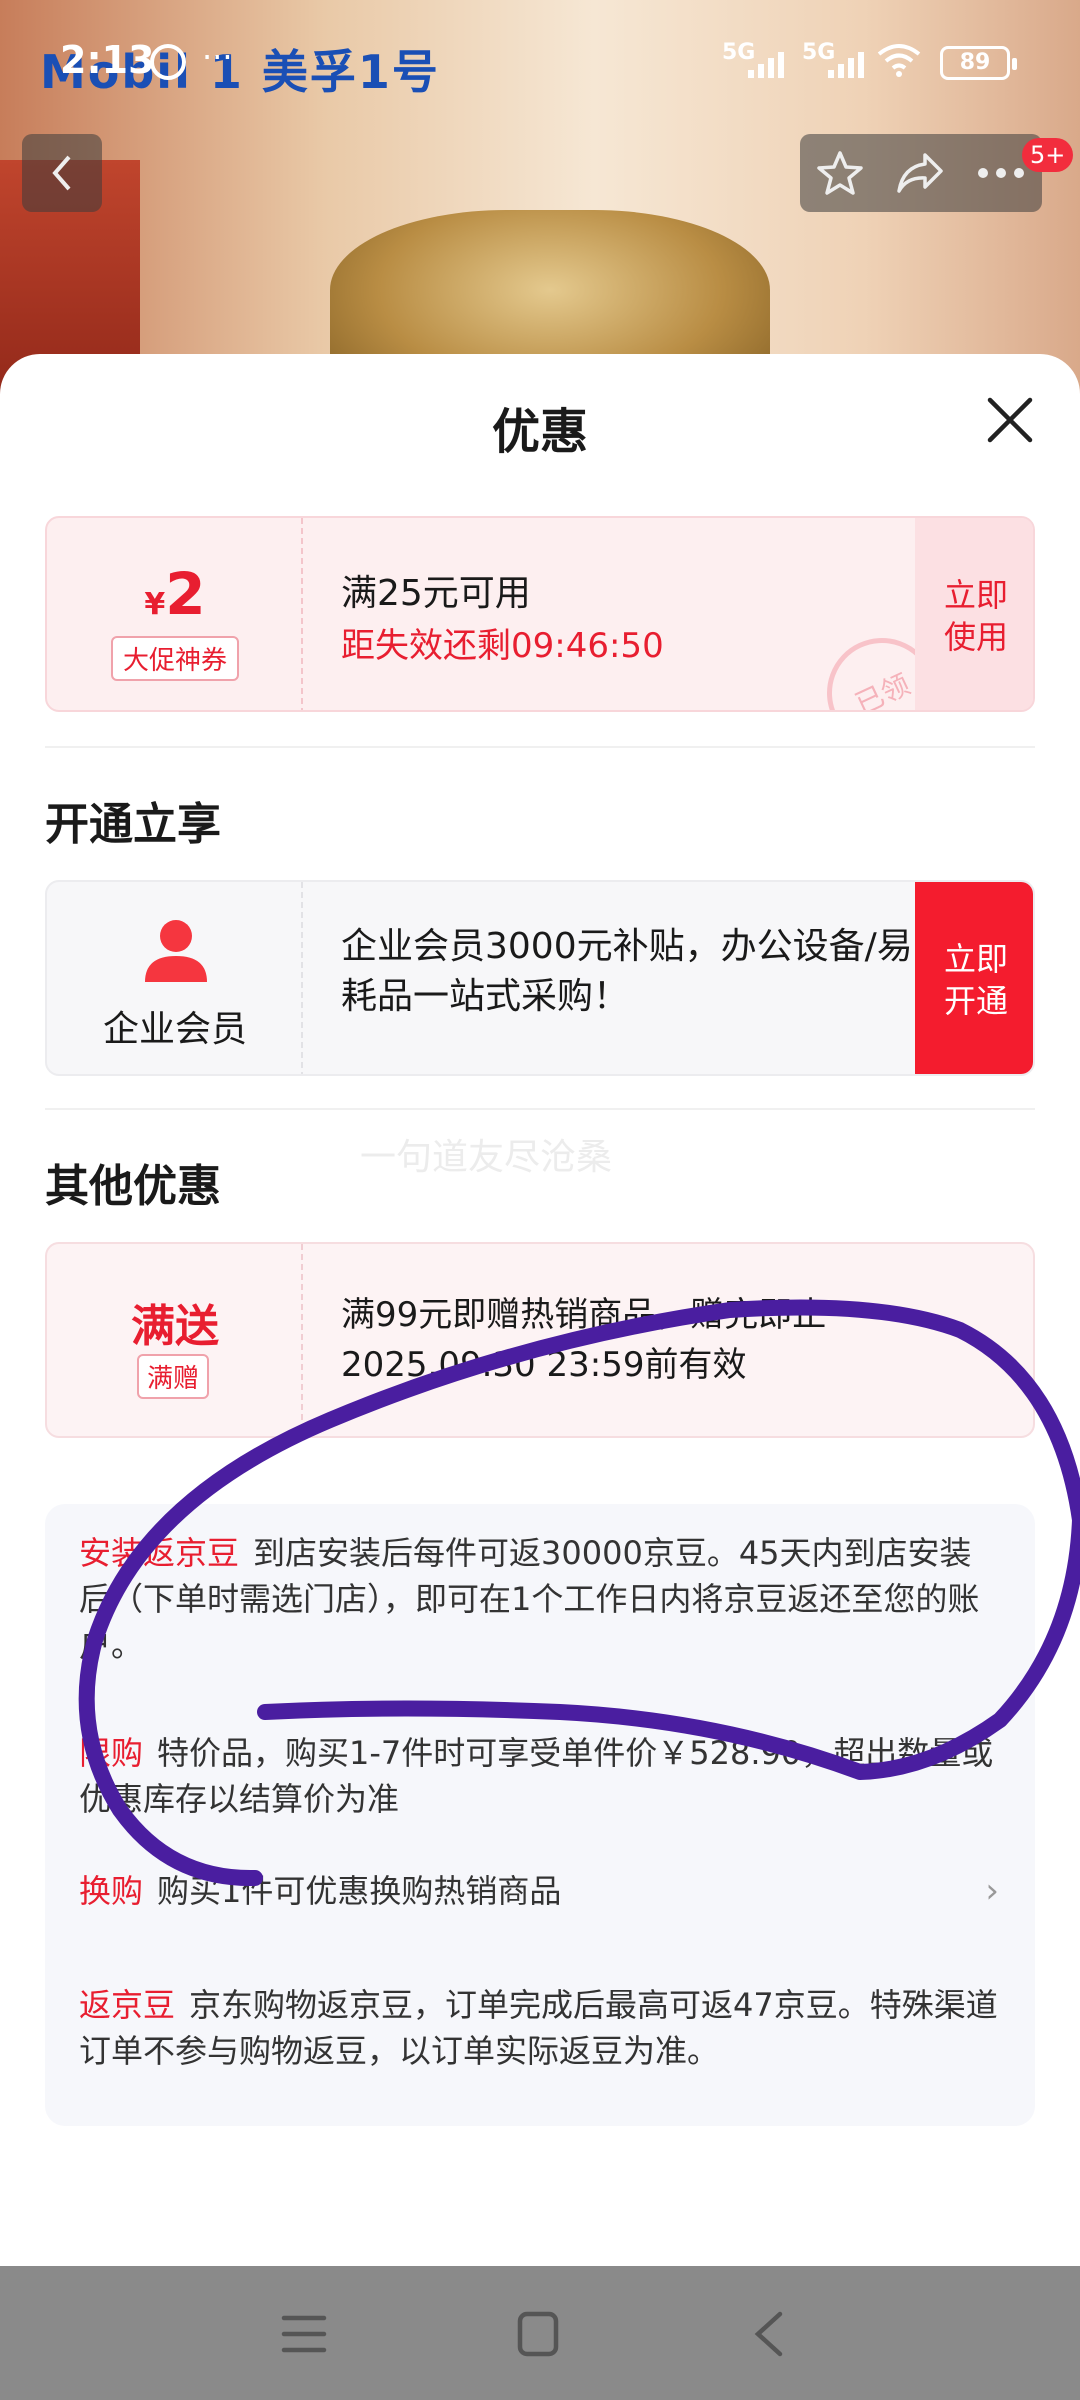  Describe the element at coordinates (1010, 420) in the screenshot. I see `close-icon` at that location.